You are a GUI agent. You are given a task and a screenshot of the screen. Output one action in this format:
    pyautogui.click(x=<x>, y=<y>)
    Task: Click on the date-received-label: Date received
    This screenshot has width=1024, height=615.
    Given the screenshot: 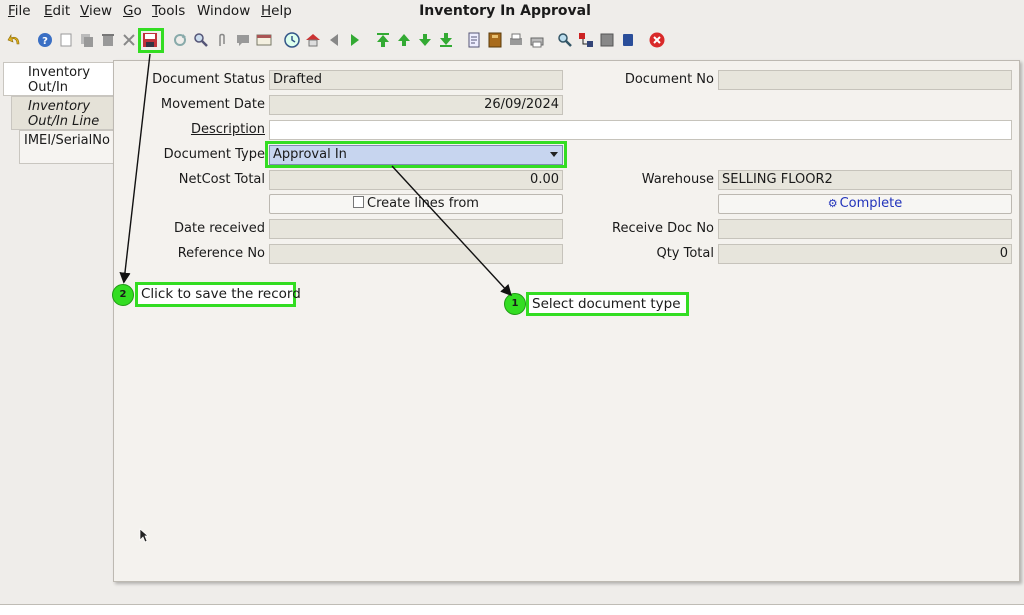 What is the action you would take?
    pyautogui.click(x=219, y=228)
    